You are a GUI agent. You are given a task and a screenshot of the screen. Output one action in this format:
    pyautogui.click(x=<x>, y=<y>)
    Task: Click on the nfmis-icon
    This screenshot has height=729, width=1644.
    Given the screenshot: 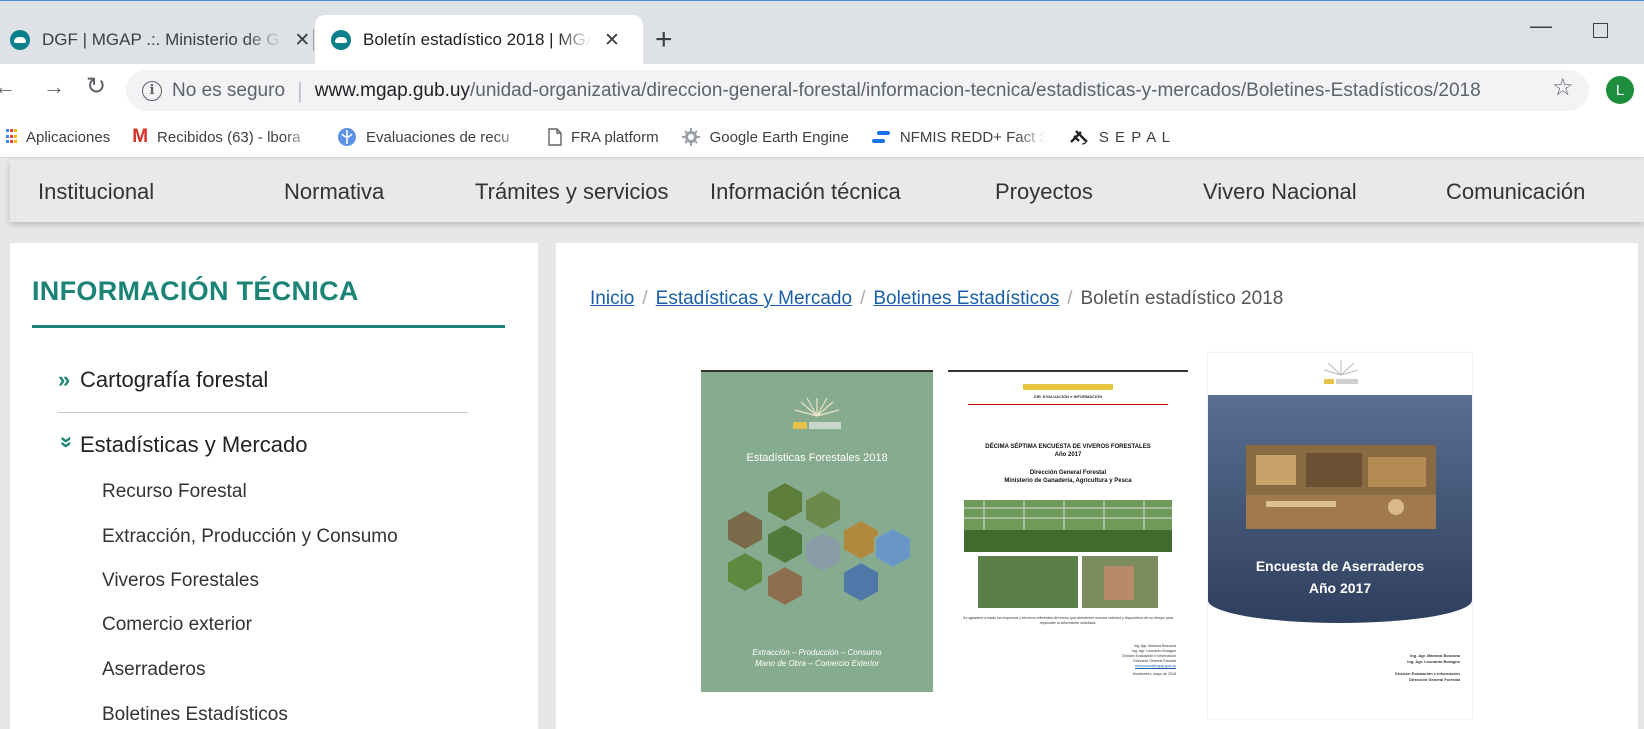 What is the action you would take?
    pyautogui.click(x=881, y=137)
    